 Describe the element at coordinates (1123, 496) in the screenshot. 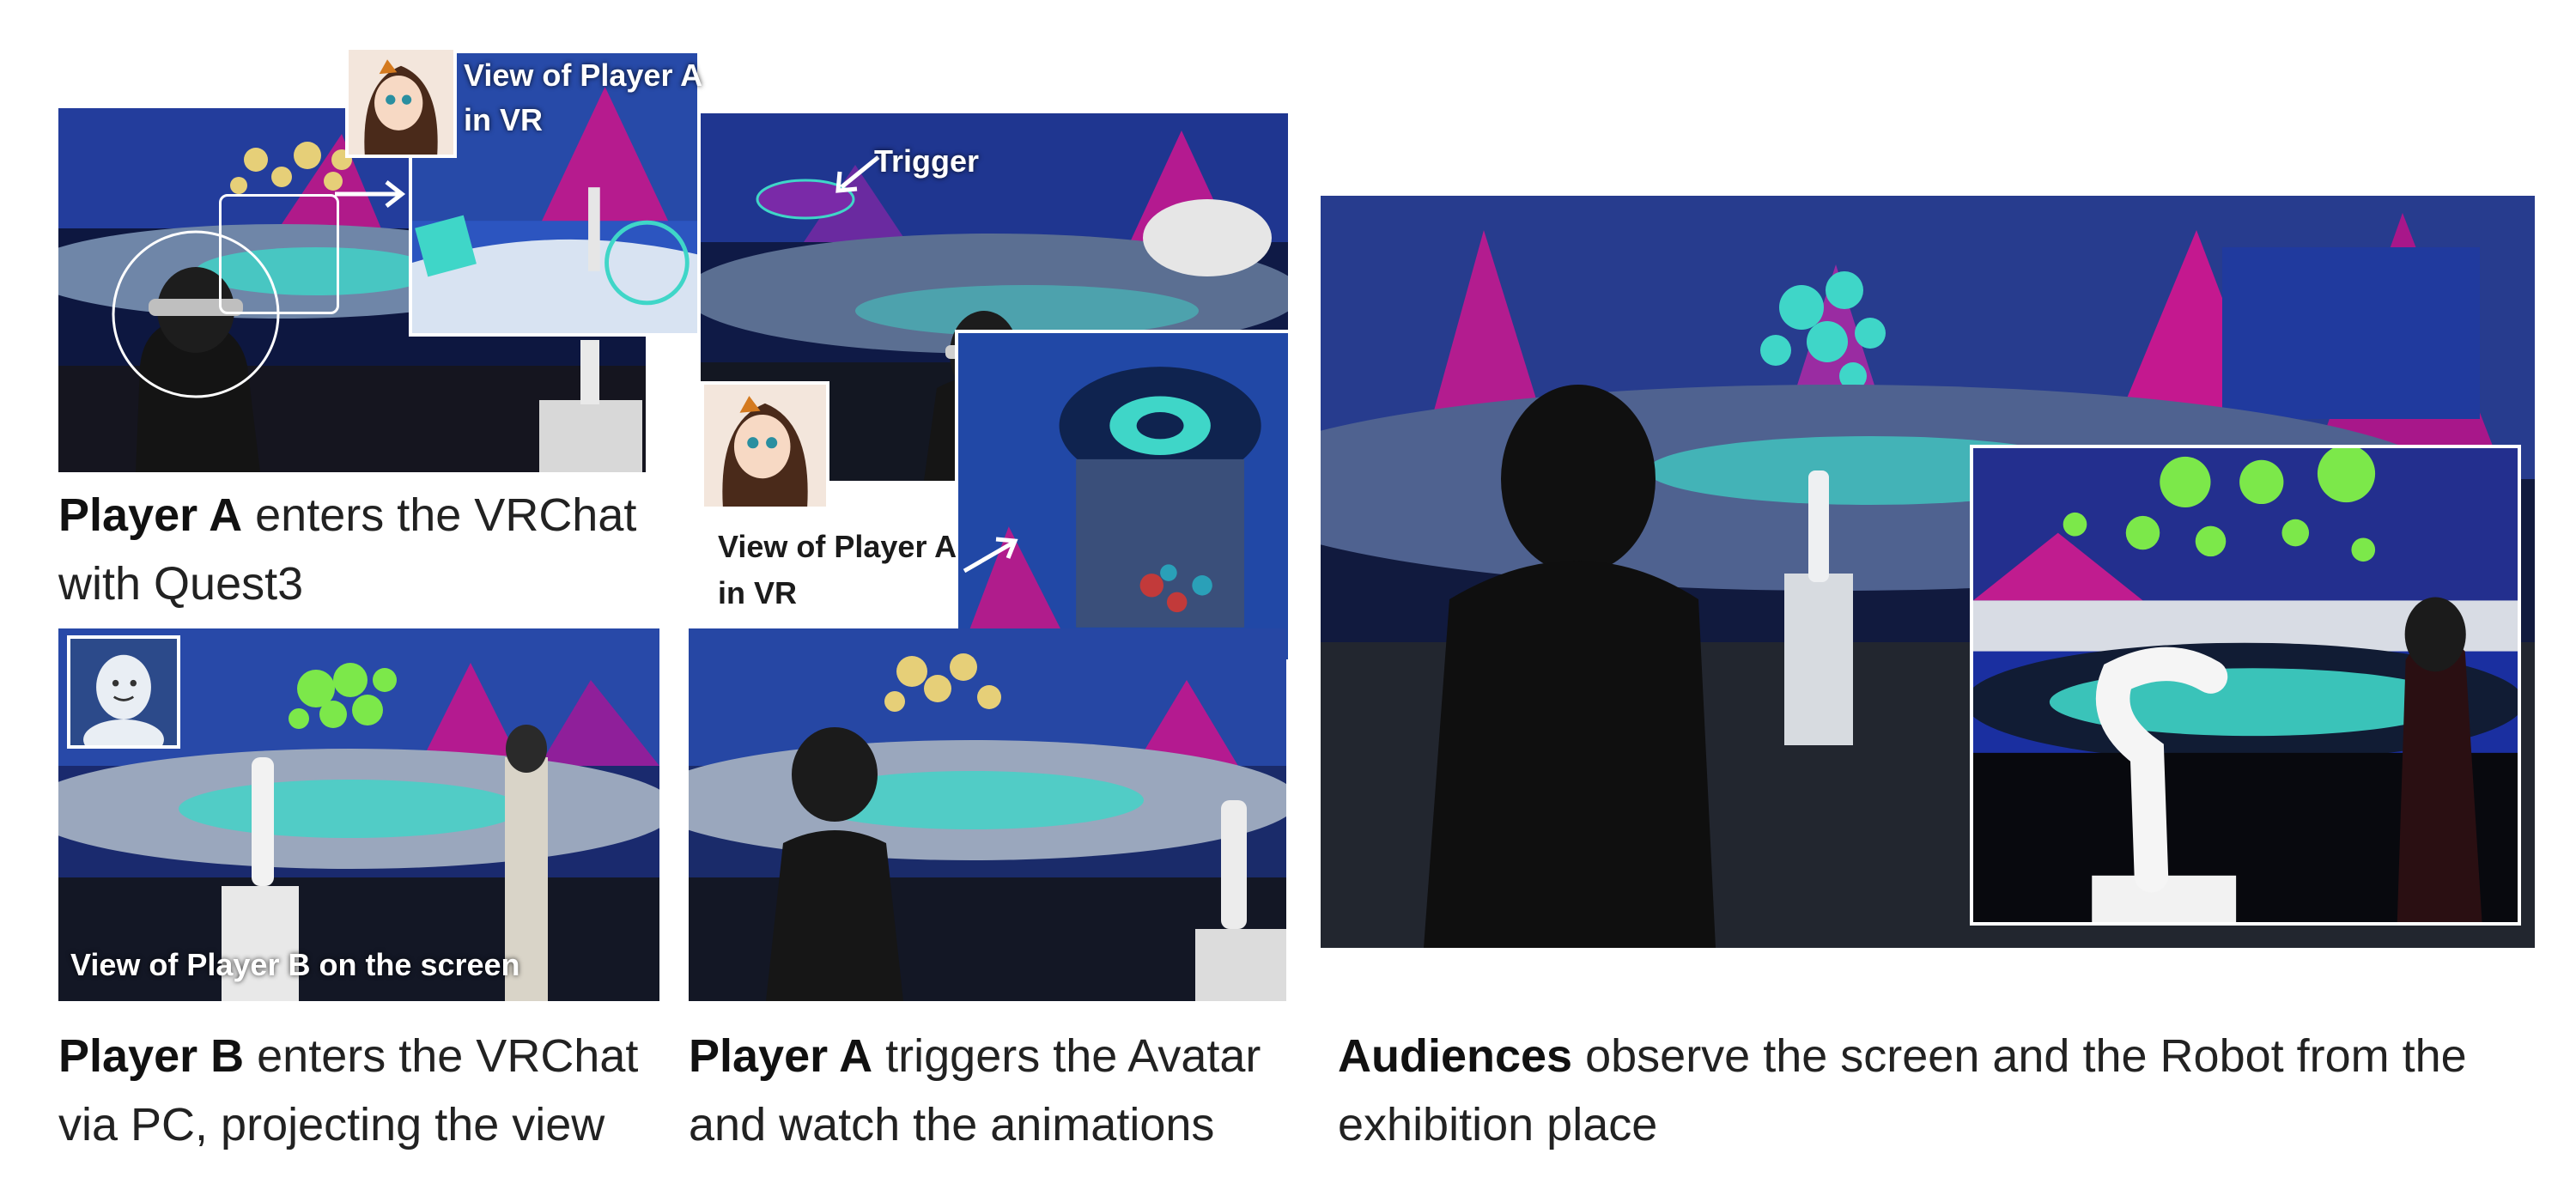

I see `vr-view-inset-panel2` at that location.